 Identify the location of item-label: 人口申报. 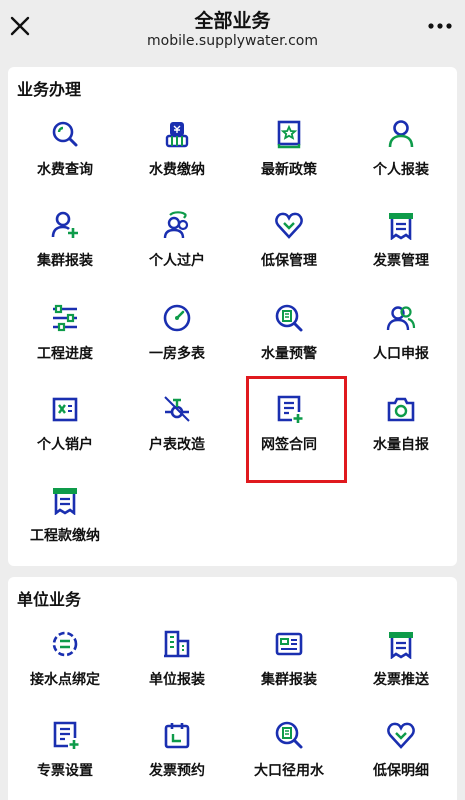
(401, 354).